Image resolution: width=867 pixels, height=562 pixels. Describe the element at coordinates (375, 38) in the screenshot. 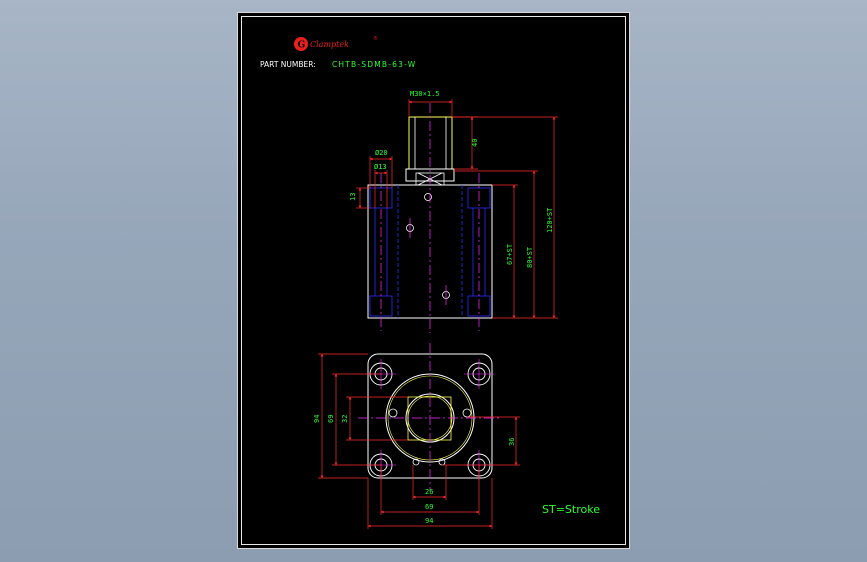

I see `logo-registered: ®` at that location.